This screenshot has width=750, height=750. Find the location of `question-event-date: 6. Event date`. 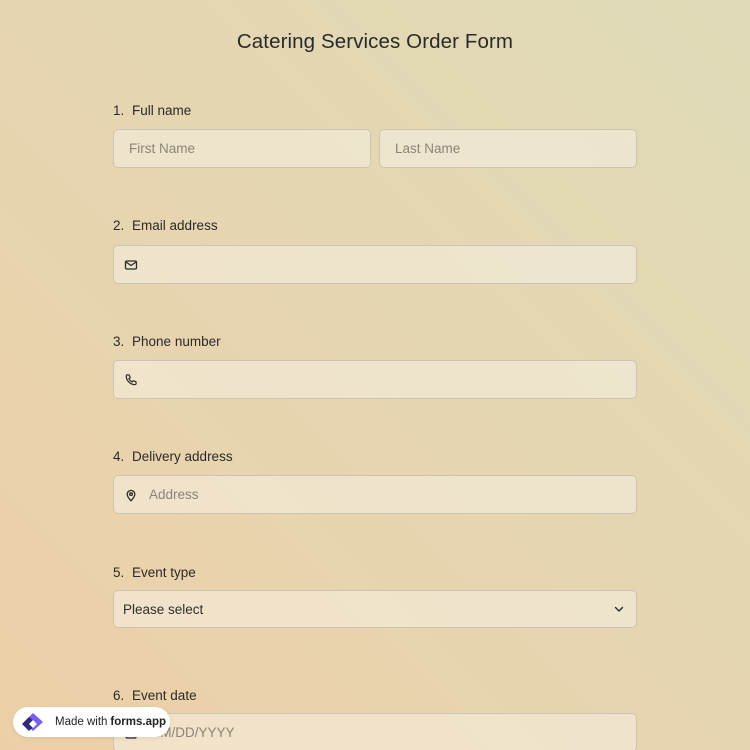

question-event-date: 6. Event date is located at coordinates (375, 696).